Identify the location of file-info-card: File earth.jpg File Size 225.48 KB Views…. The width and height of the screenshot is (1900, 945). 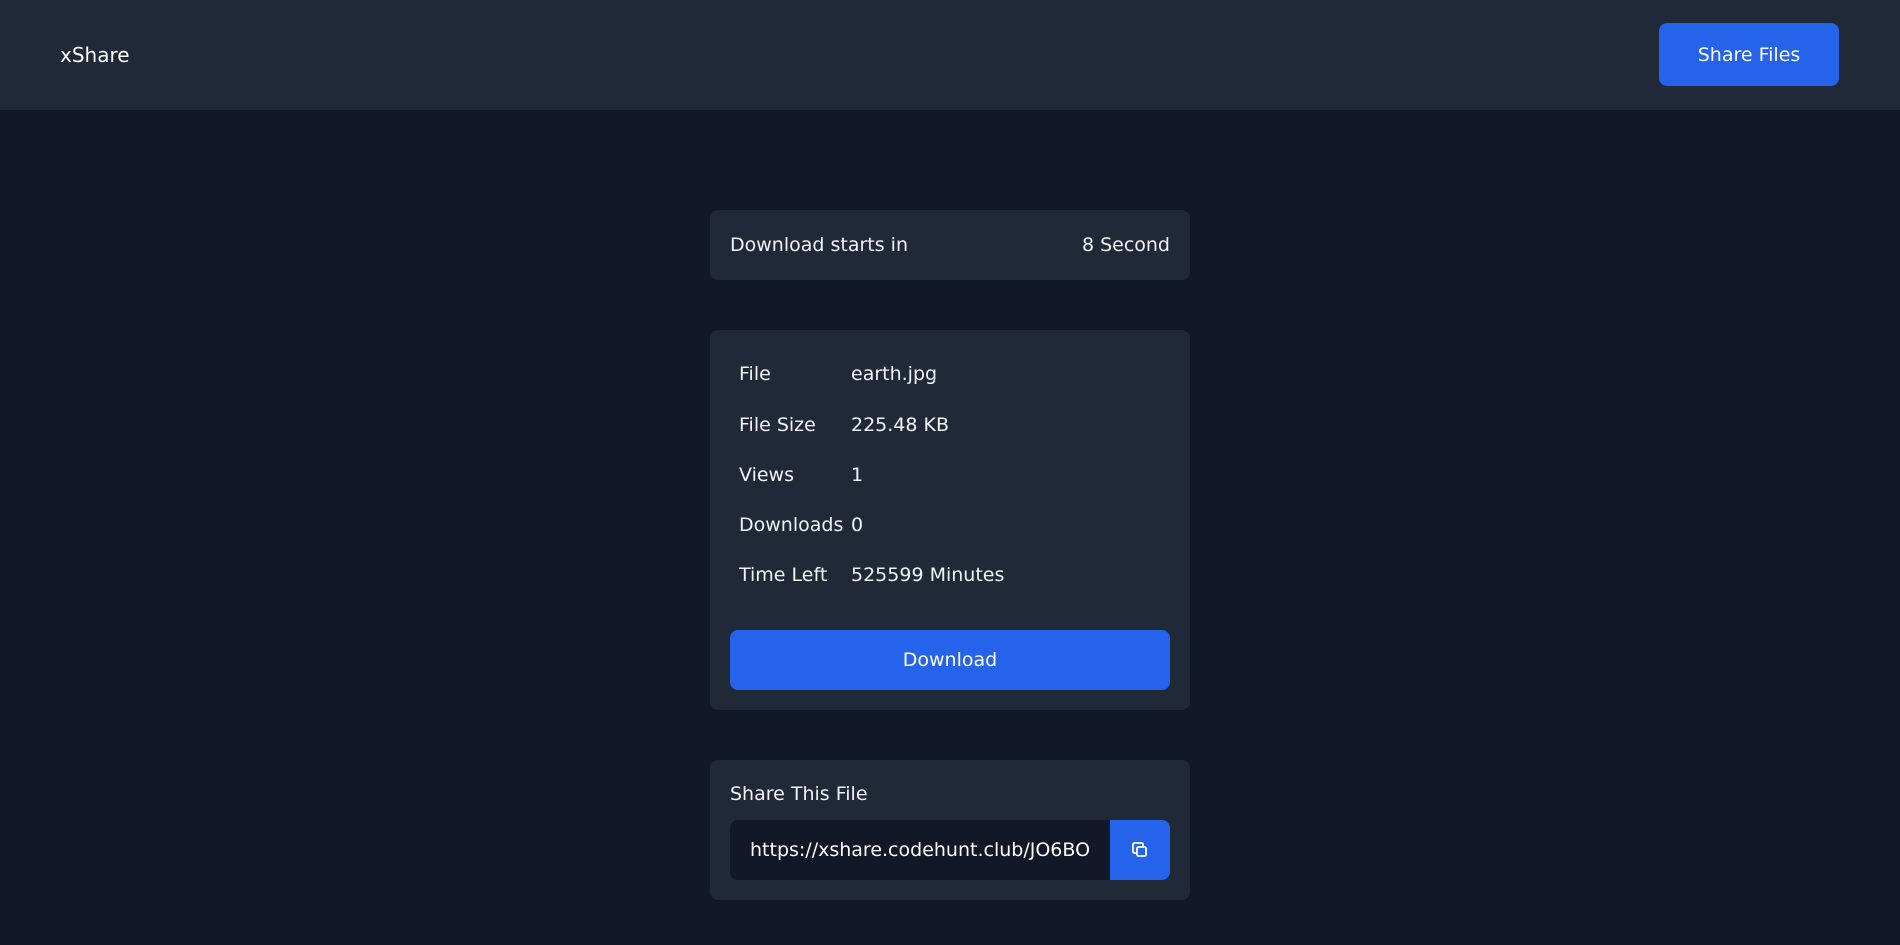
(950, 520).